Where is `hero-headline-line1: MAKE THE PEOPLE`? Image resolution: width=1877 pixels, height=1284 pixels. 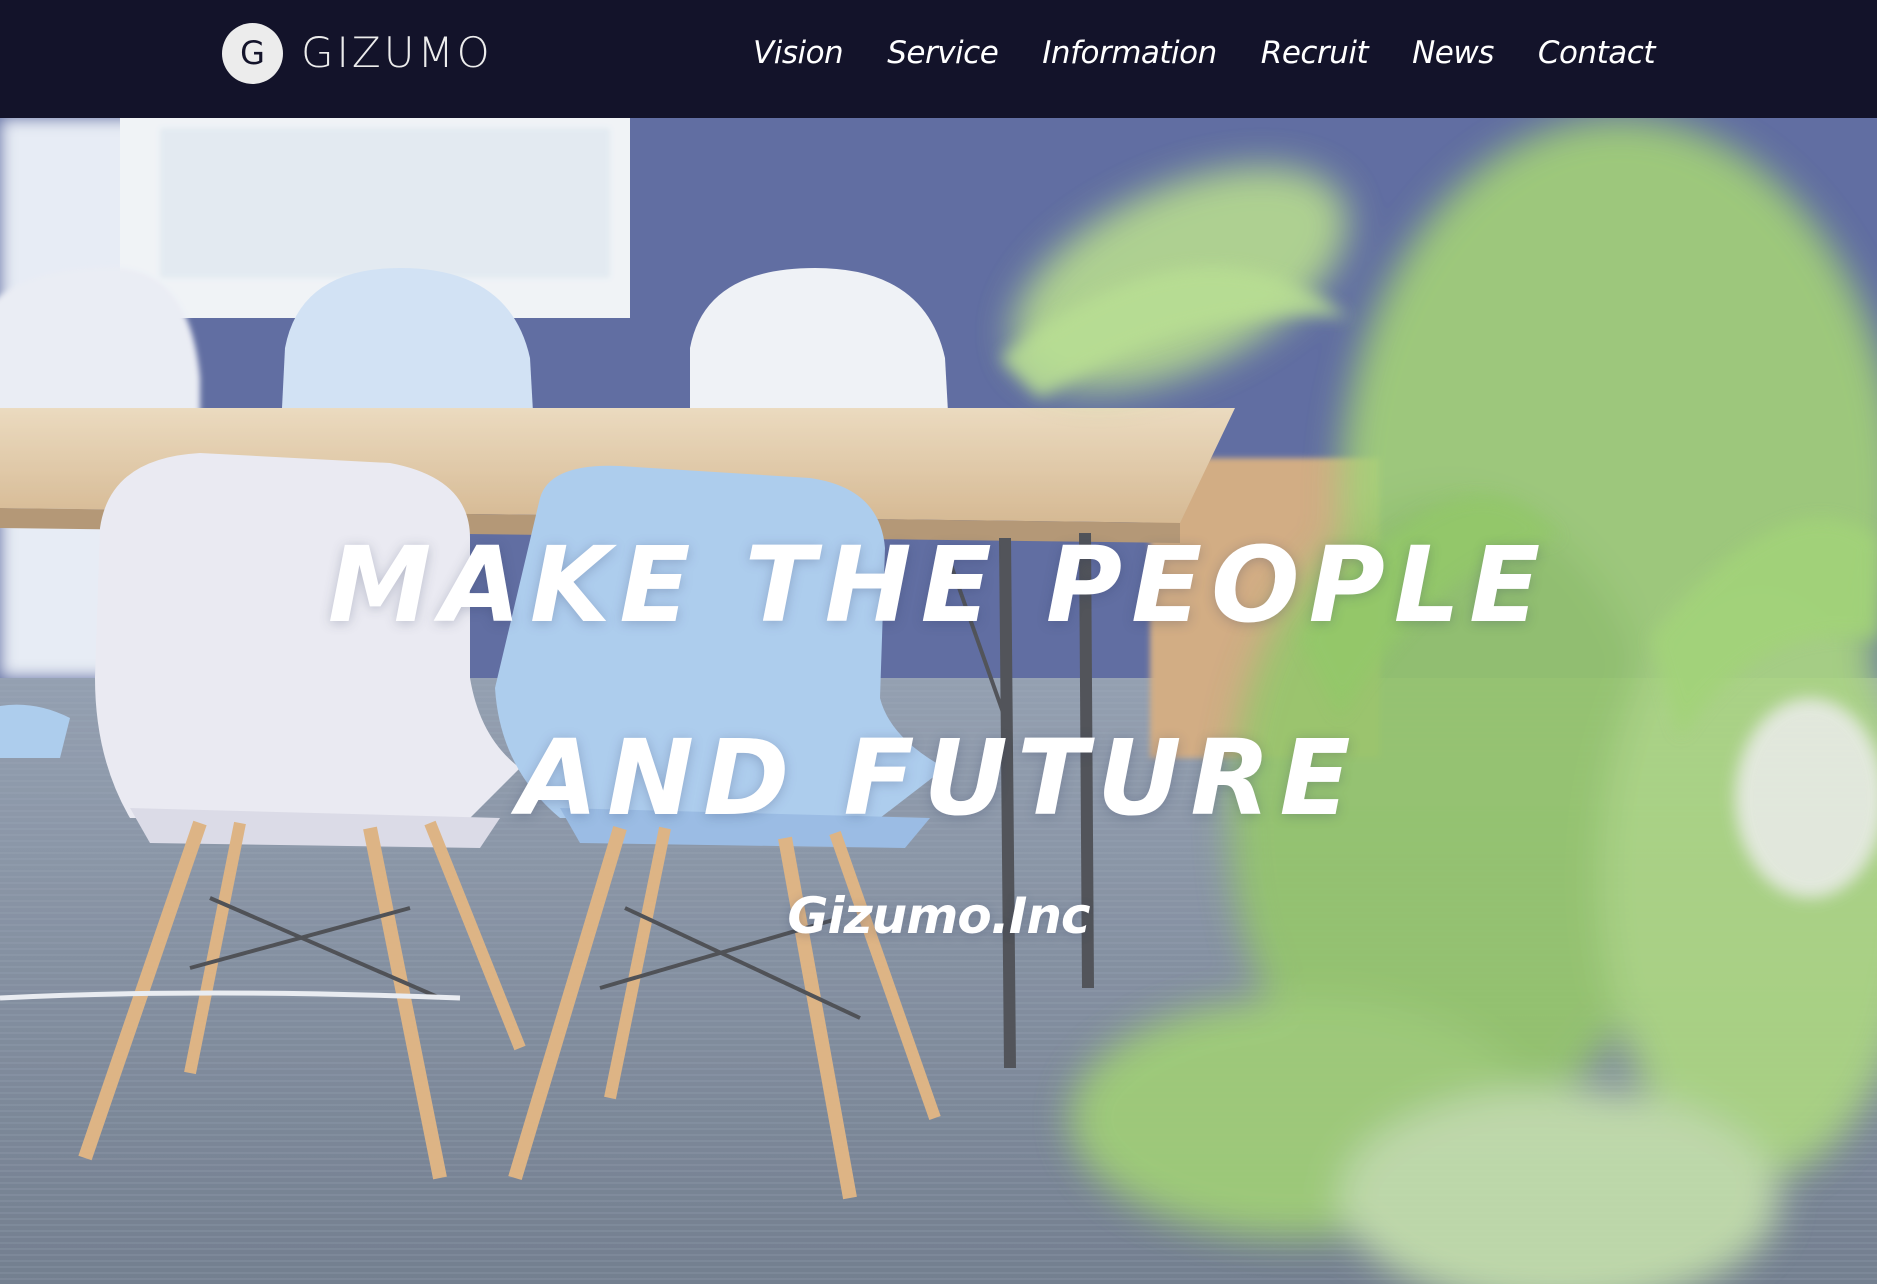 hero-headline-line1: MAKE THE PEOPLE is located at coordinates (938, 585).